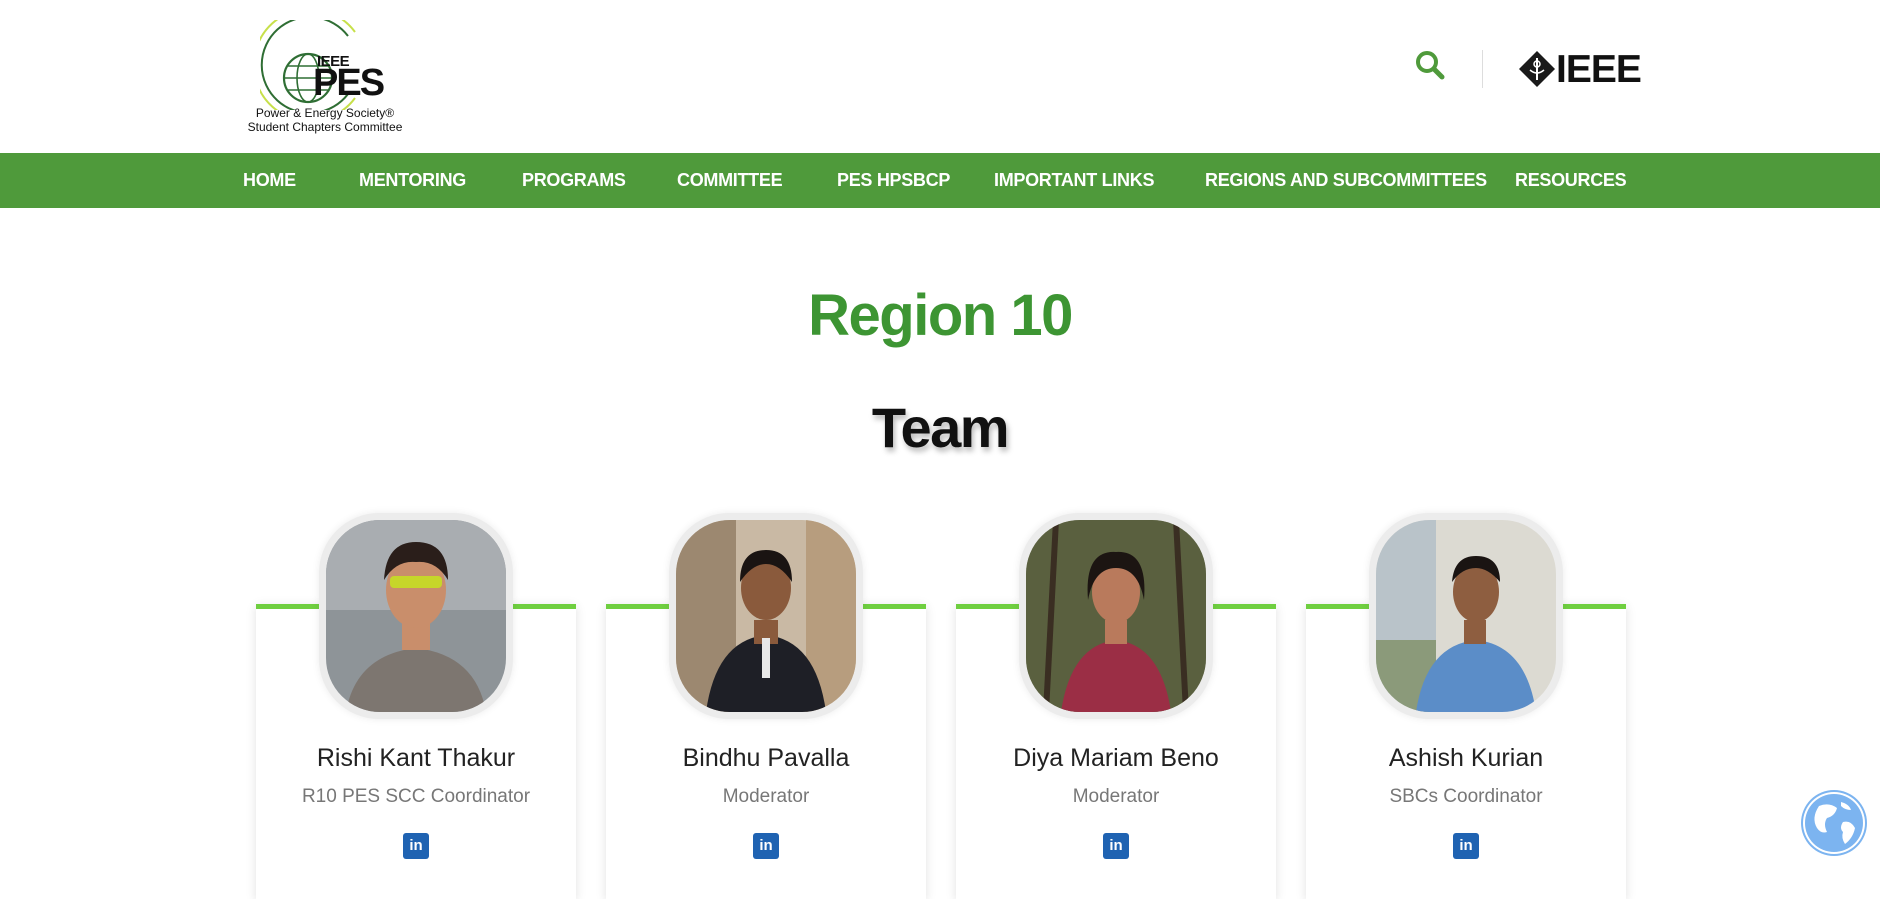 The image size is (1880, 899). I want to click on team-title: Team, so click(940, 427).